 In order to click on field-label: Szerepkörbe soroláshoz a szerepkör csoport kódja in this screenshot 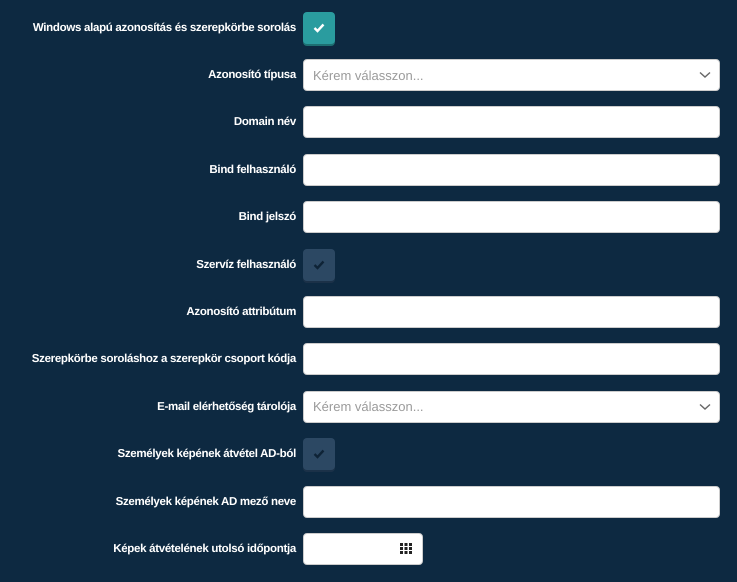, I will do `click(164, 359)`.